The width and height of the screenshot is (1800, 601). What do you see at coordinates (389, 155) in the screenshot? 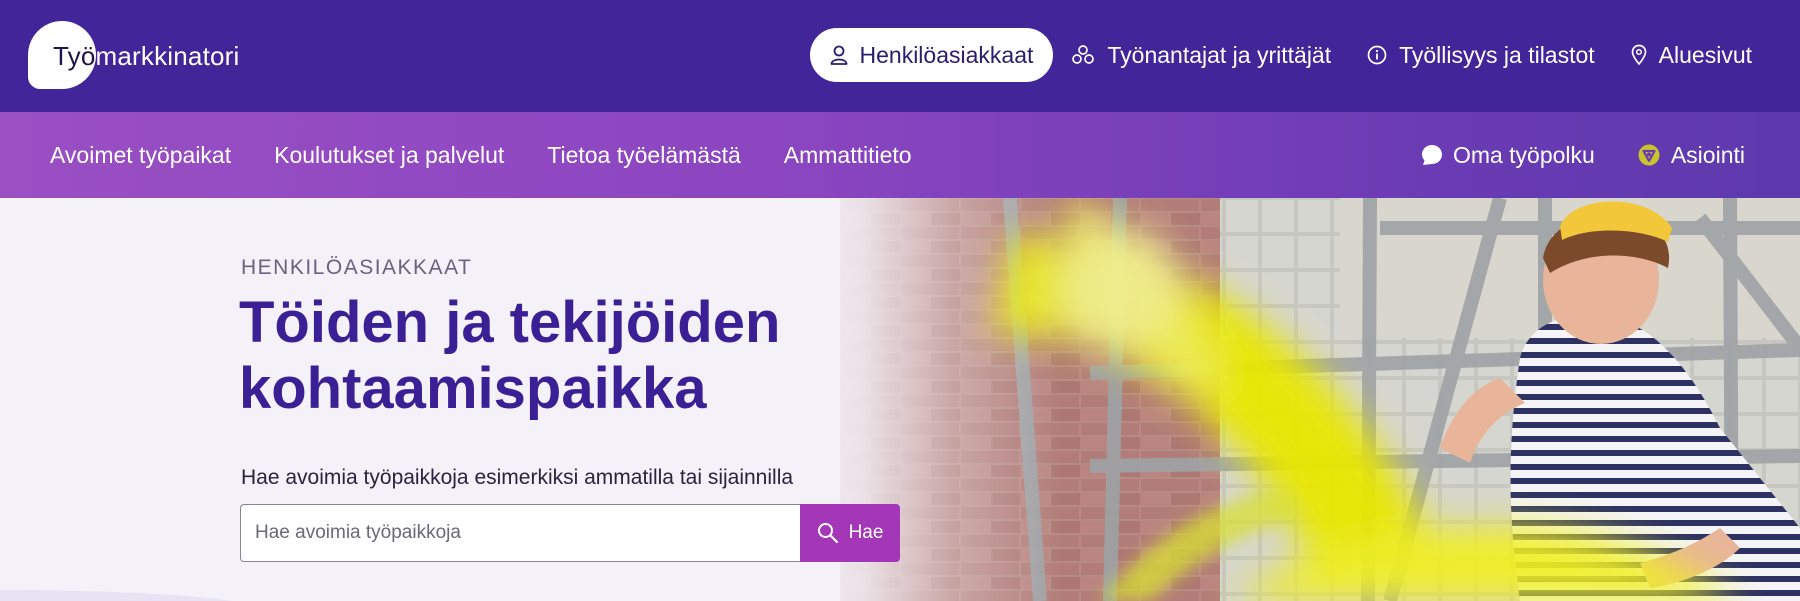
I see `nav-link-koulutukset: Koulutukset ja palvelut` at bounding box center [389, 155].